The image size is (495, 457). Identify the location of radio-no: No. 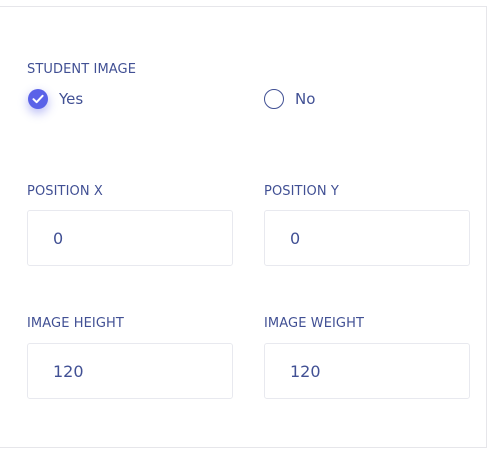
(289, 99).